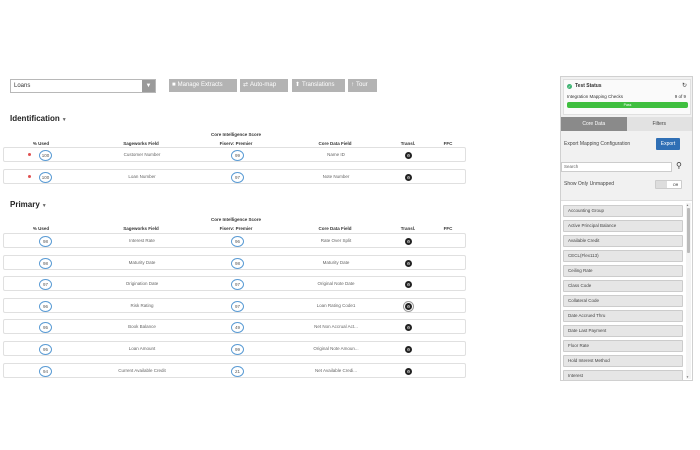  What do you see at coordinates (45, 284) in the screenshot?
I see `used-percent-badge: 97` at bounding box center [45, 284].